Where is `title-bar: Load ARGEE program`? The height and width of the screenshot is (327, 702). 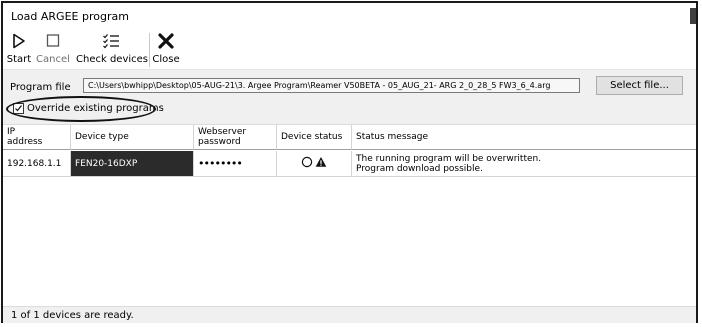 title-bar: Load ARGEE program is located at coordinates (349, 16).